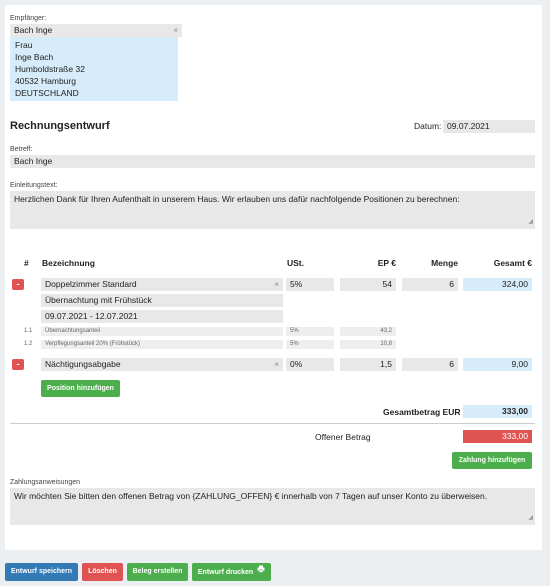 This screenshot has height=586, width=550. What do you see at coordinates (368, 331) in the screenshot?
I see `sub-position-price: 43,2` at bounding box center [368, 331].